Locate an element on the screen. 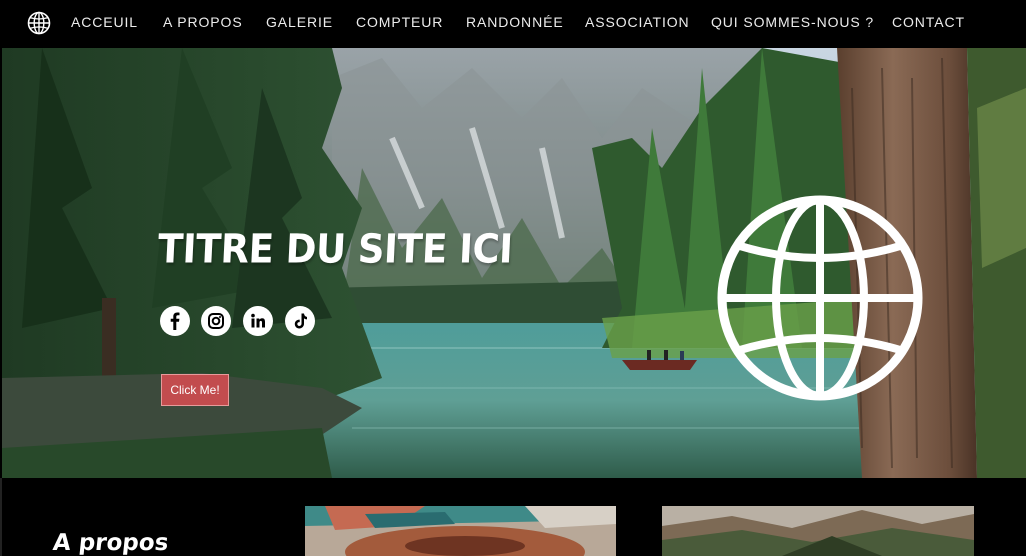  nav-item-randonnee: RANDONNÉE is located at coordinates (515, 22).